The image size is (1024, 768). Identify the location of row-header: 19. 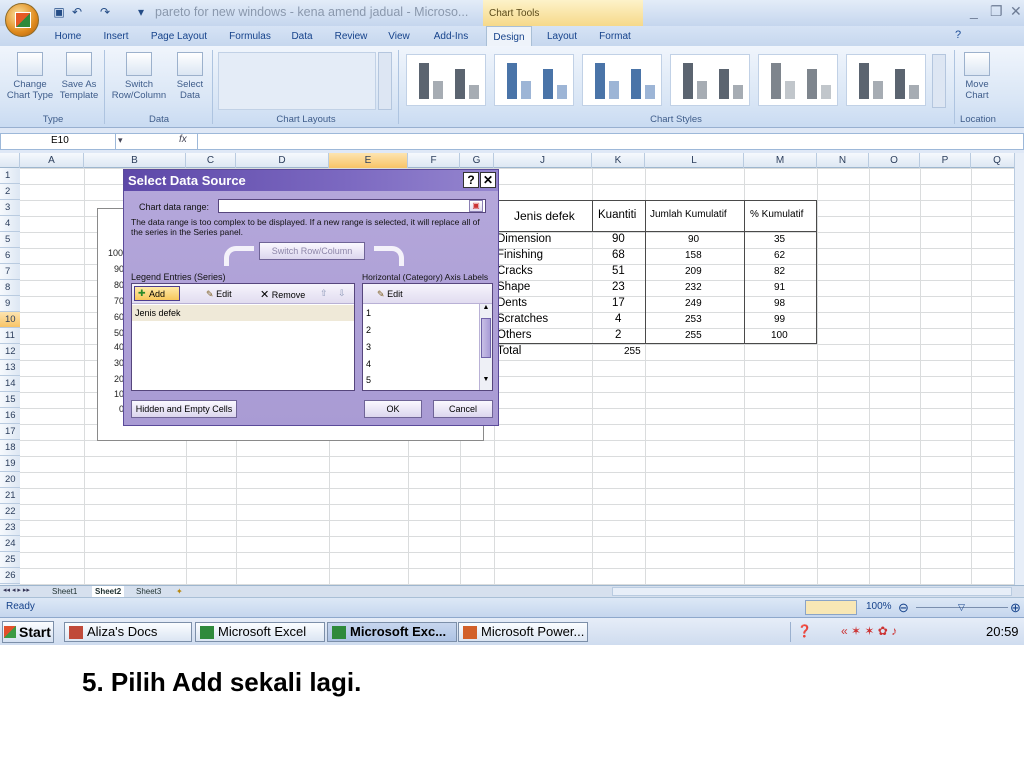
(10, 464).